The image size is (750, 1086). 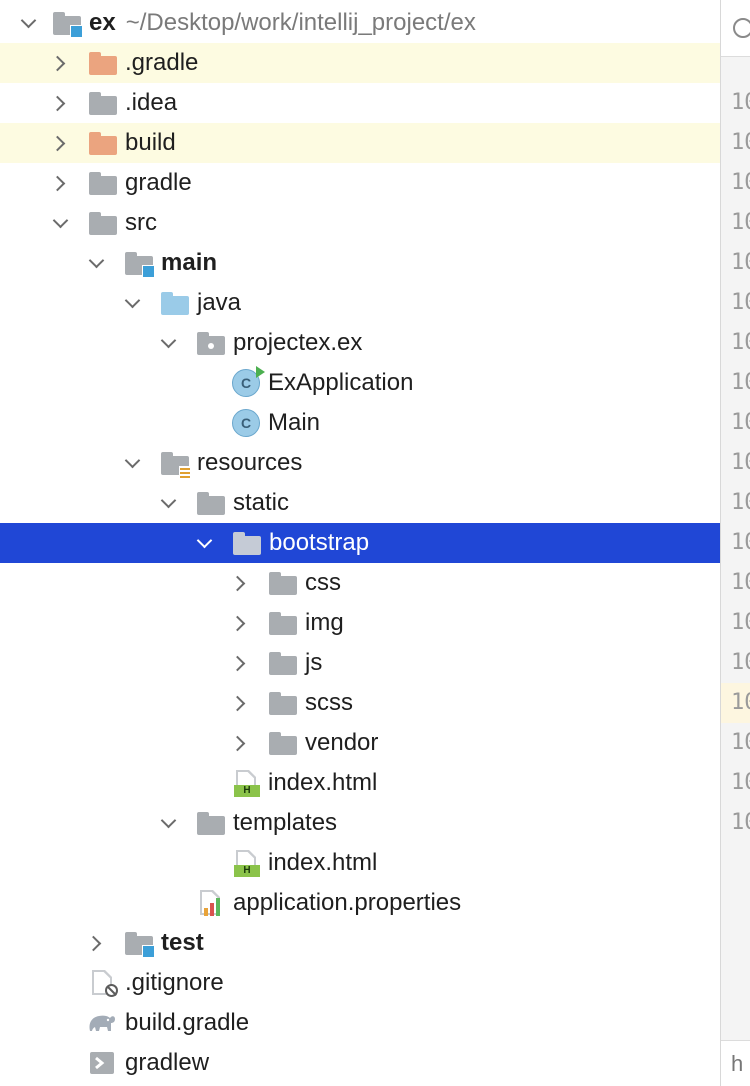 I want to click on tree-item-gradle-cache: .gradle, so click(x=360, y=63).